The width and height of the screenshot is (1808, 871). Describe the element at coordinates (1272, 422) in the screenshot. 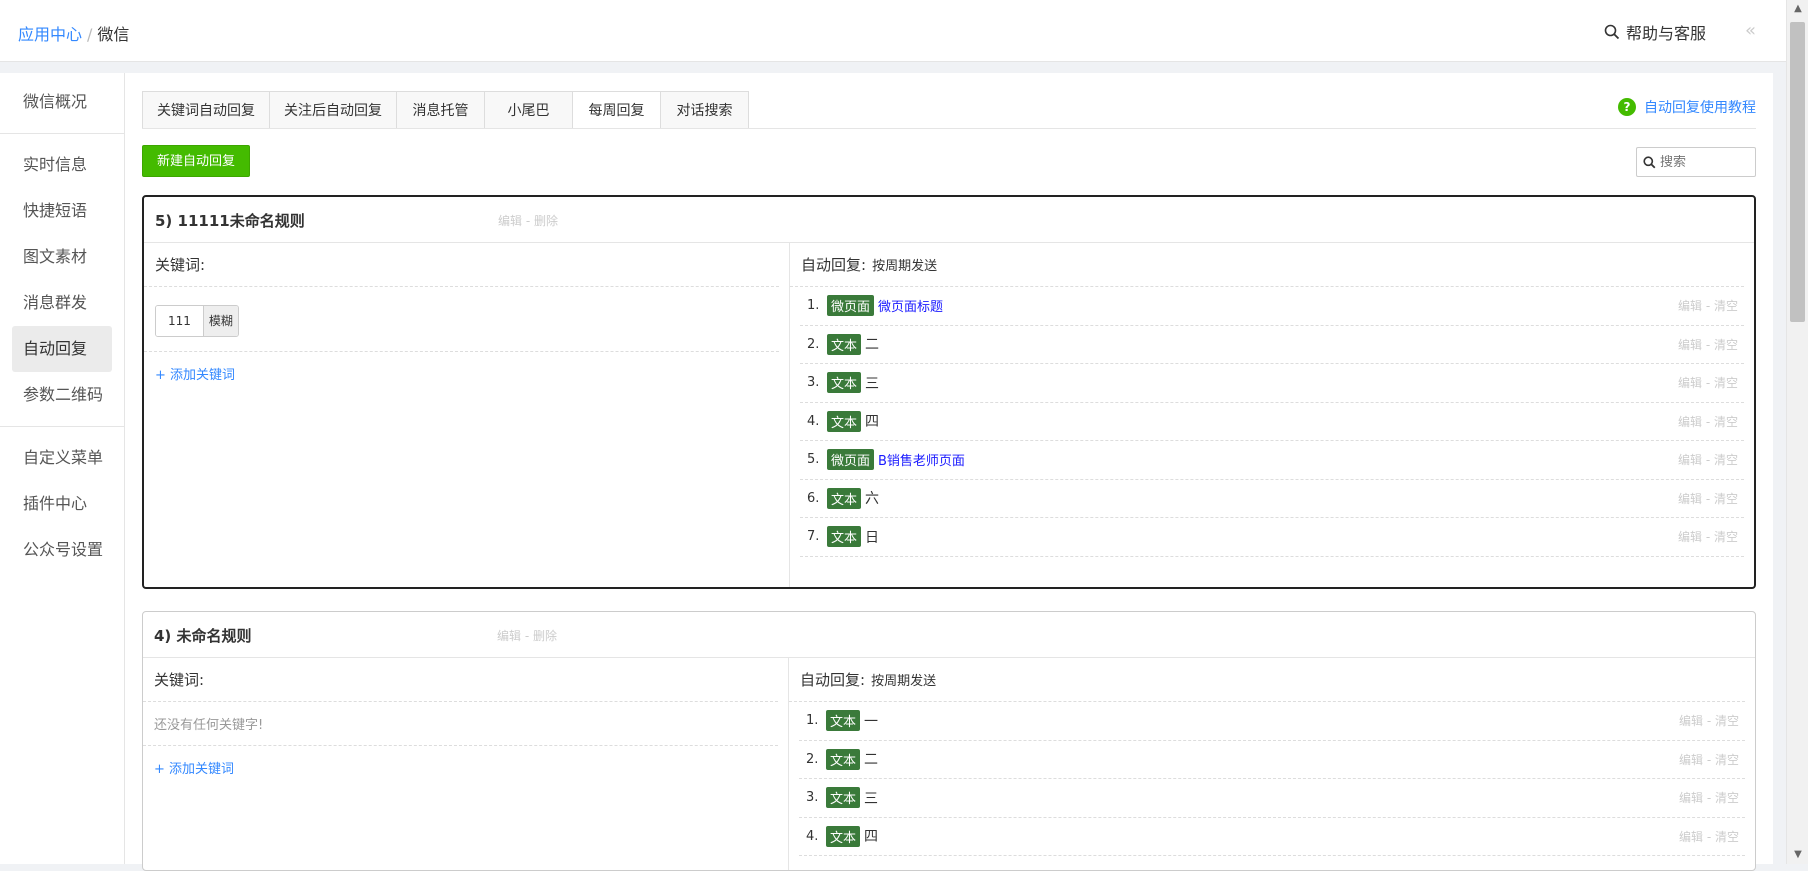

I see `reply-item: 4. 文本 四 编辑 - 清空` at that location.